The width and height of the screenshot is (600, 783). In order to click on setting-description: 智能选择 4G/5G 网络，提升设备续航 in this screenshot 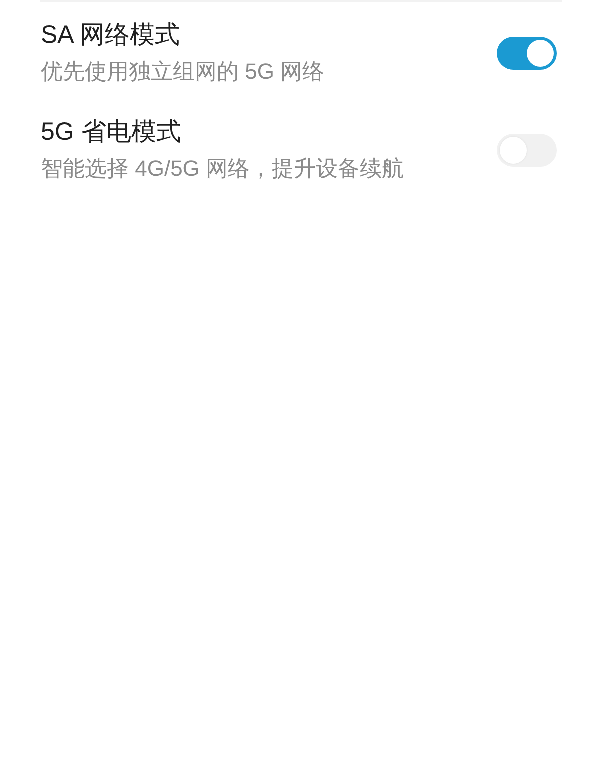, I will do `click(222, 169)`.